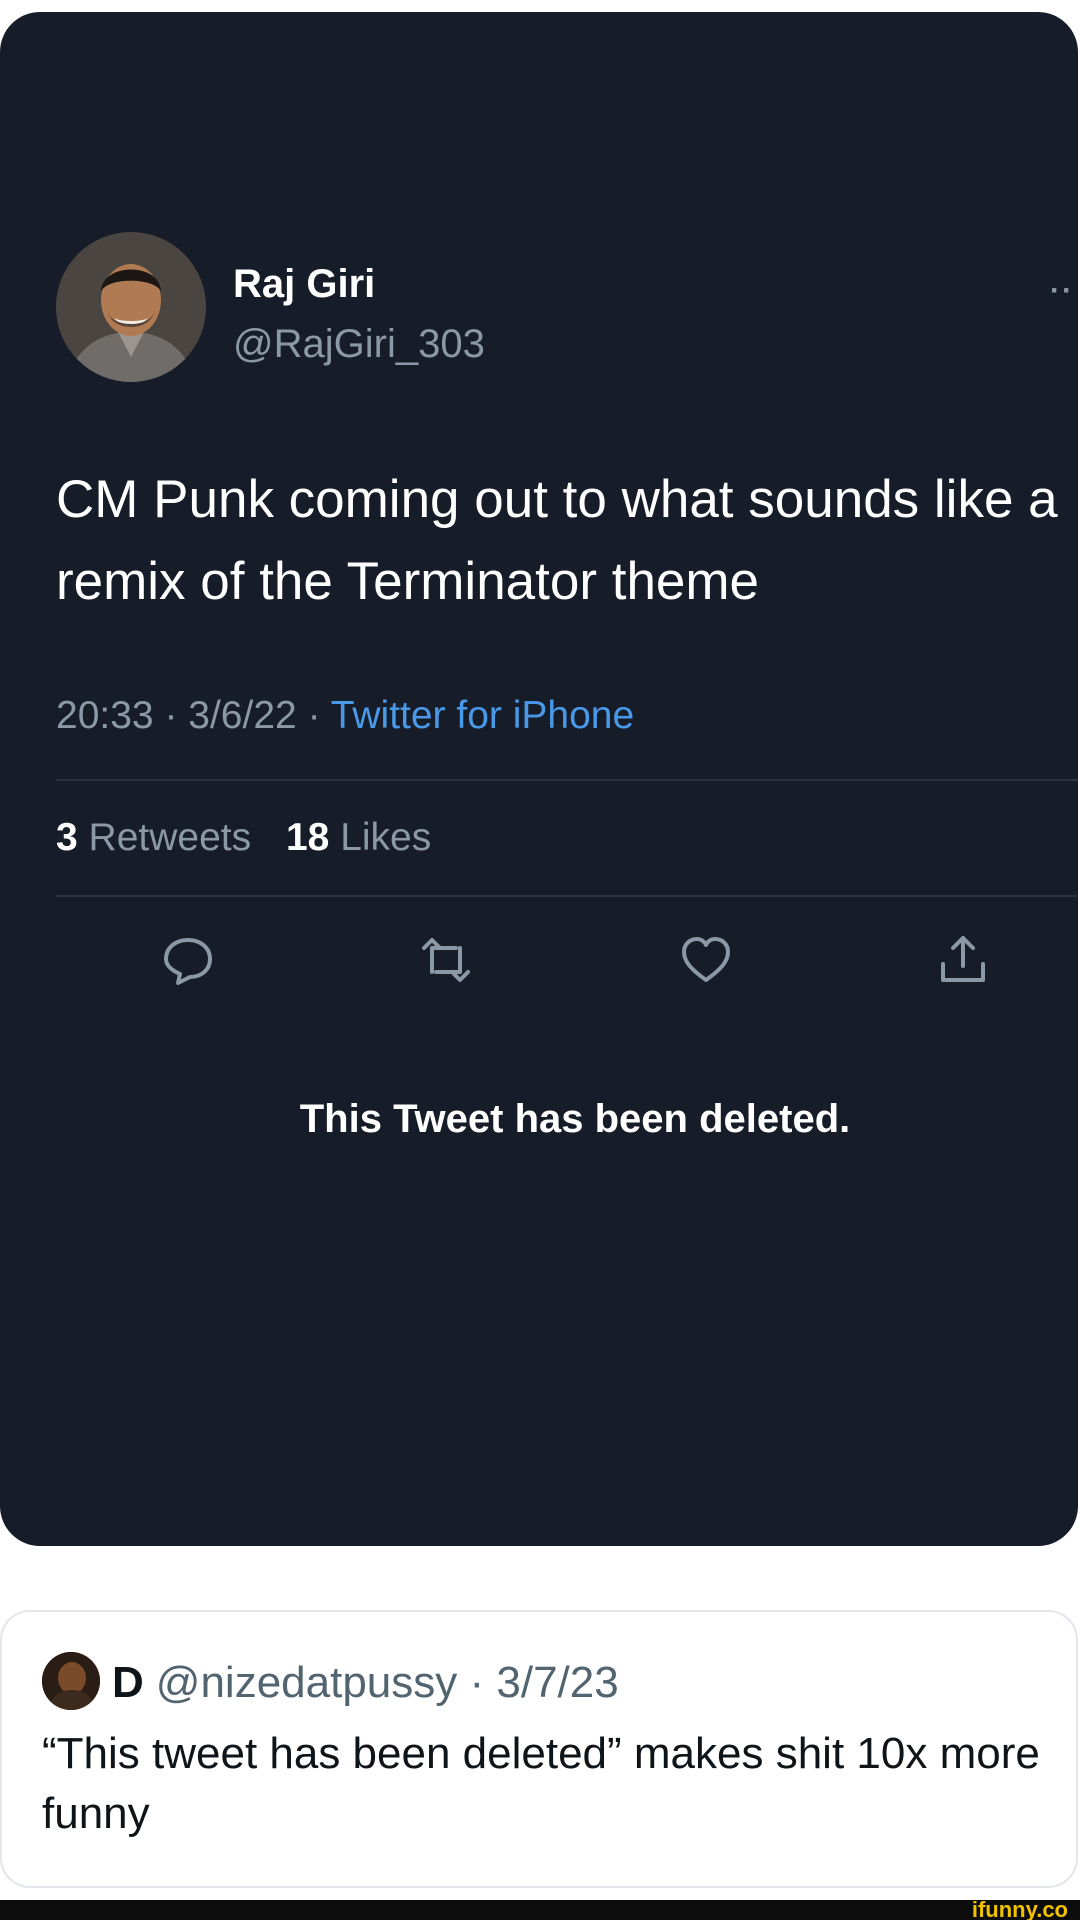  What do you see at coordinates (482, 715) in the screenshot?
I see `tweet-source-link: Twitter for iPhone` at bounding box center [482, 715].